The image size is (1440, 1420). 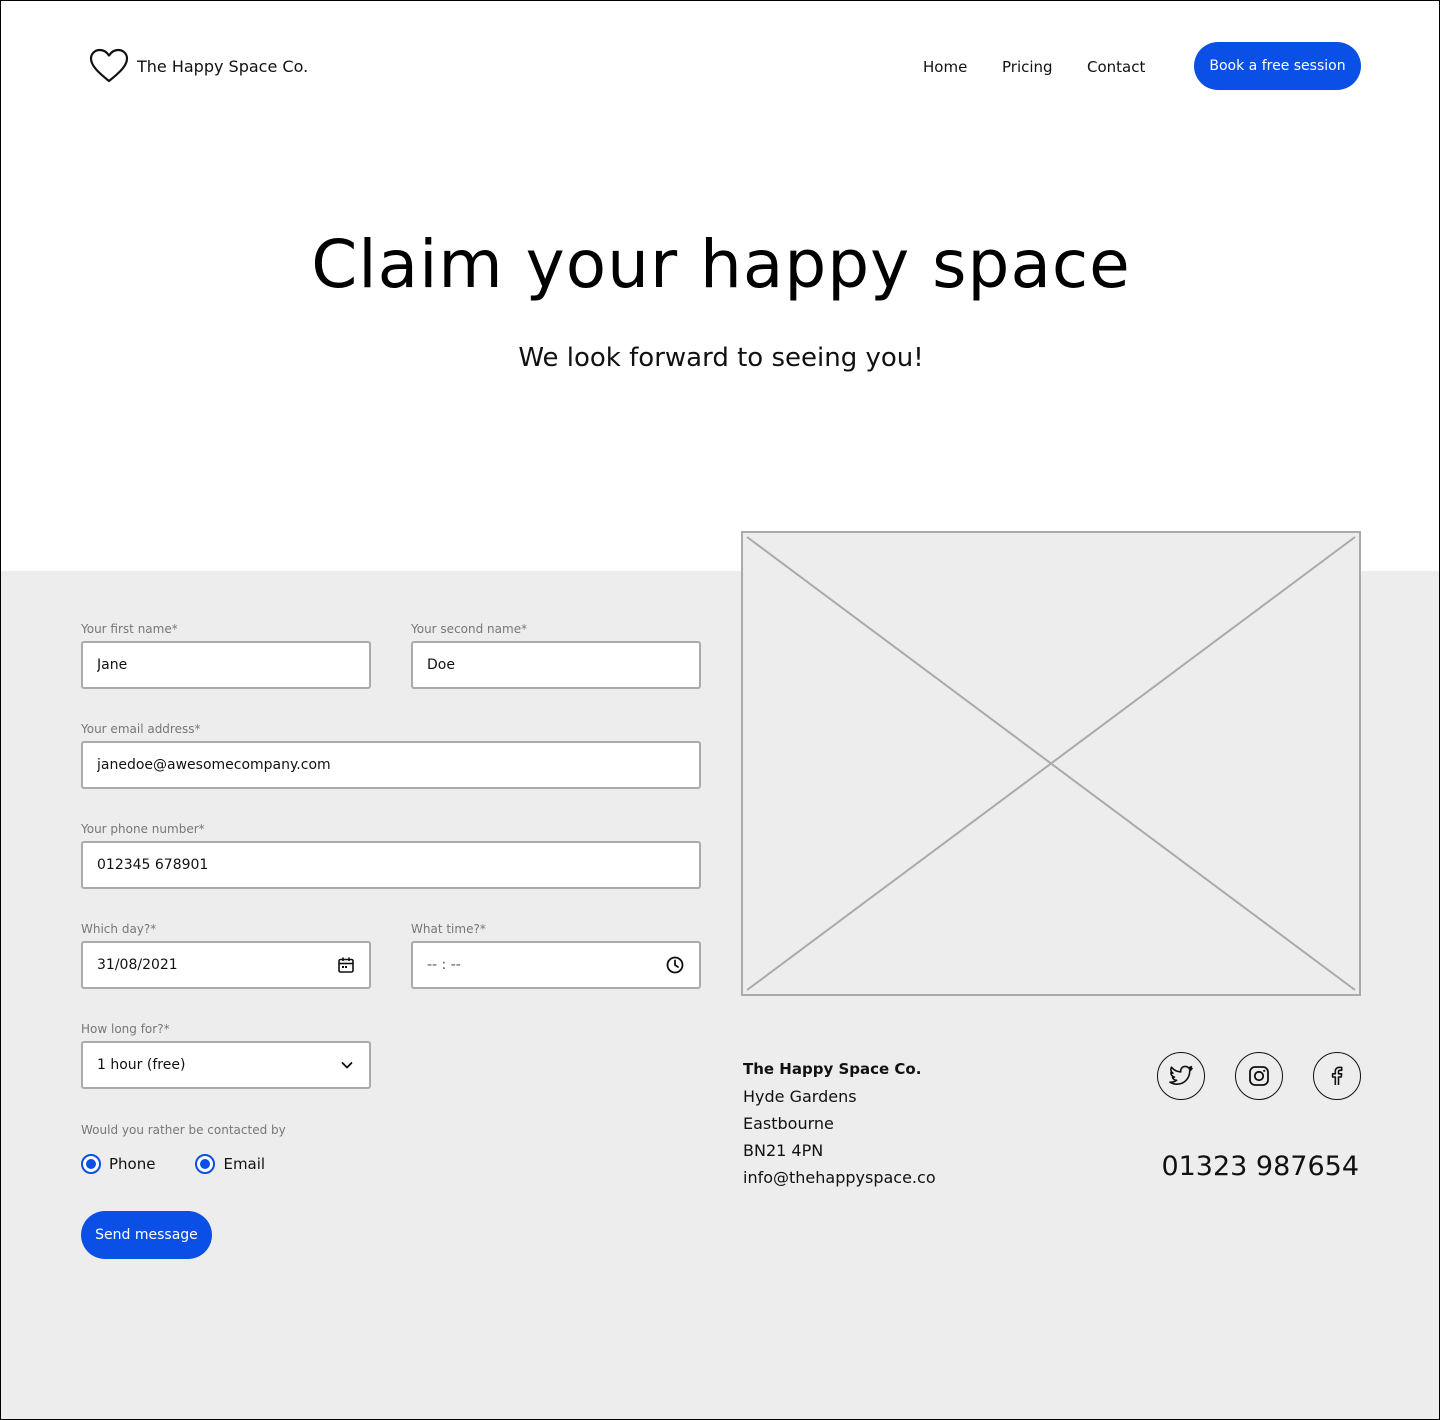 What do you see at coordinates (788, 1123) in the screenshot?
I see `address-line-2: Eastbourne` at bounding box center [788, 1123].